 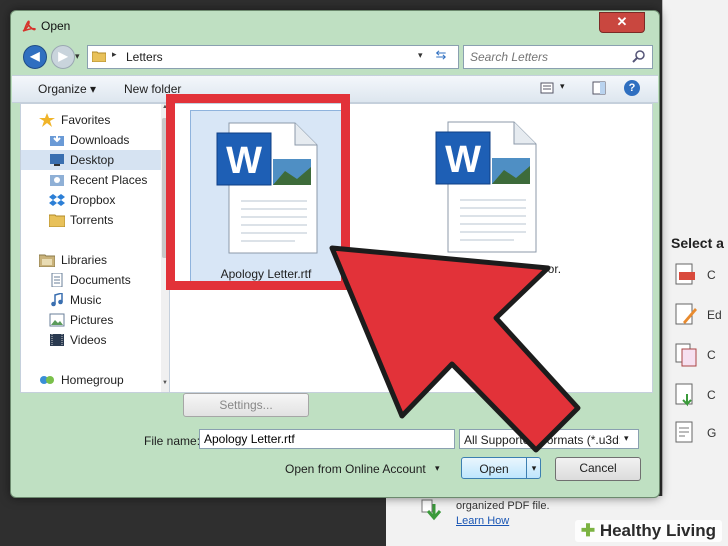 I want to click on breadcrumb-letters: Letters, so click(x=144, y=57).